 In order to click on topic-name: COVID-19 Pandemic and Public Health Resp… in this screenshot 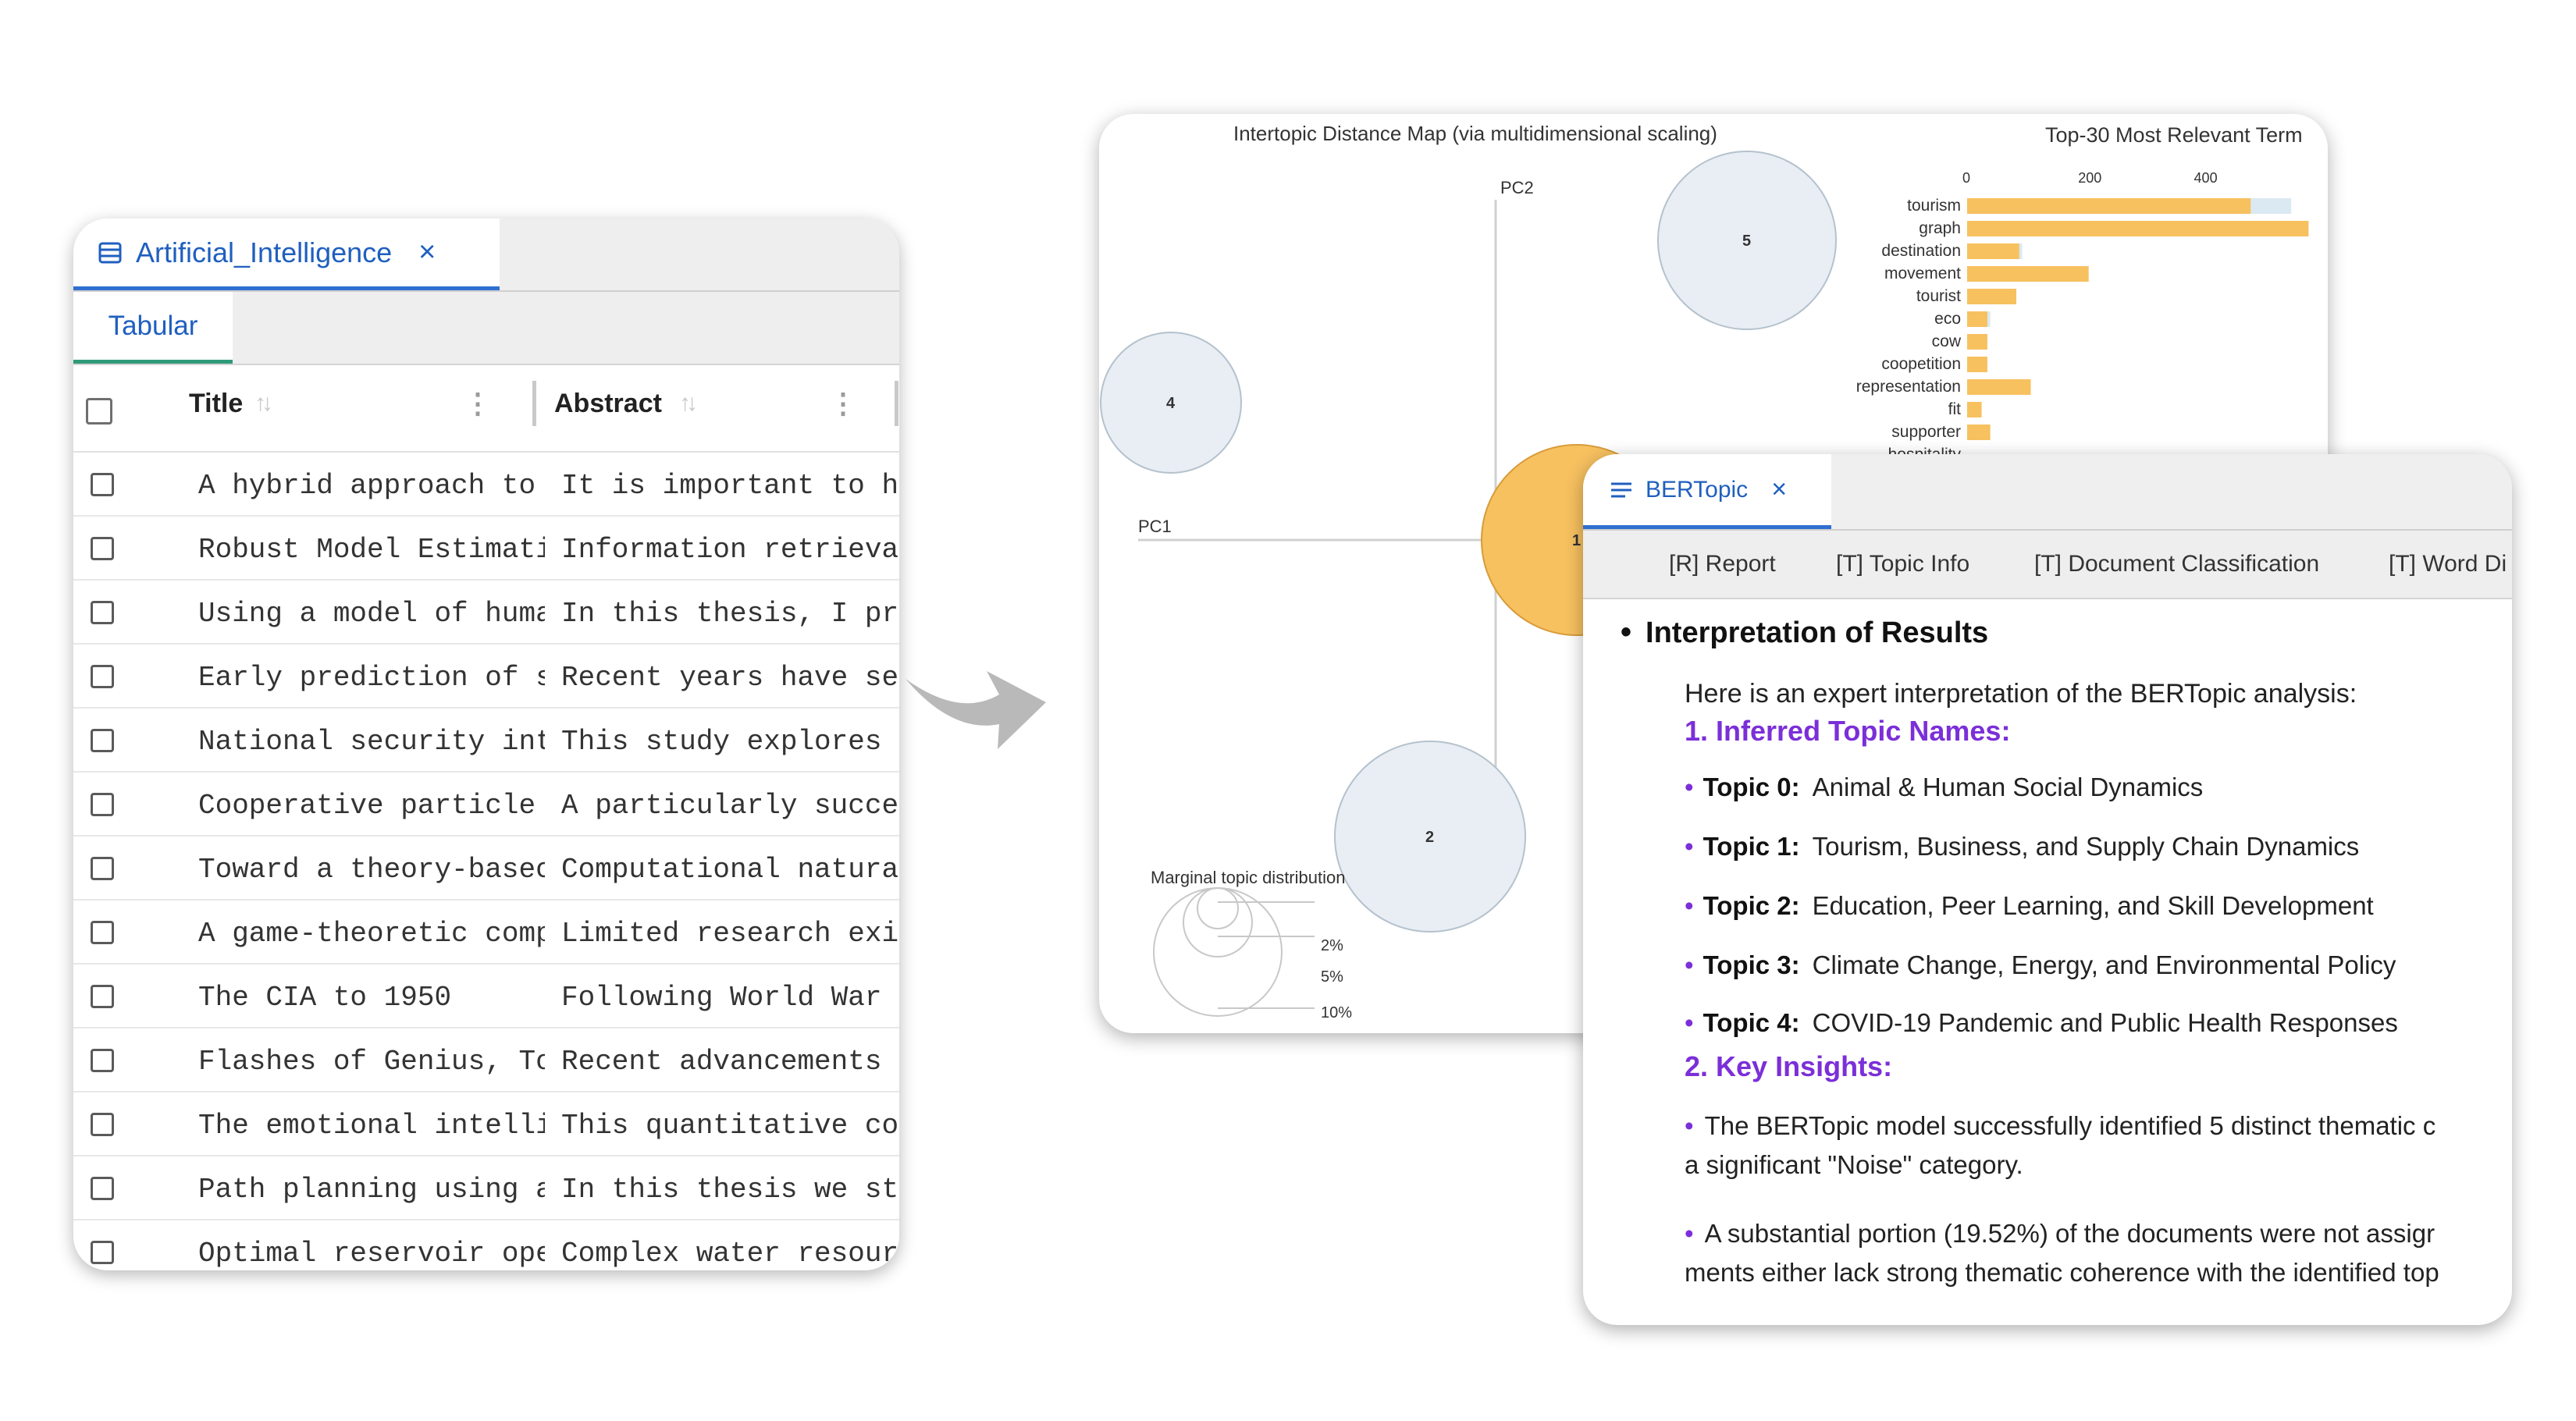, I will do `click(2105, 1023)`.